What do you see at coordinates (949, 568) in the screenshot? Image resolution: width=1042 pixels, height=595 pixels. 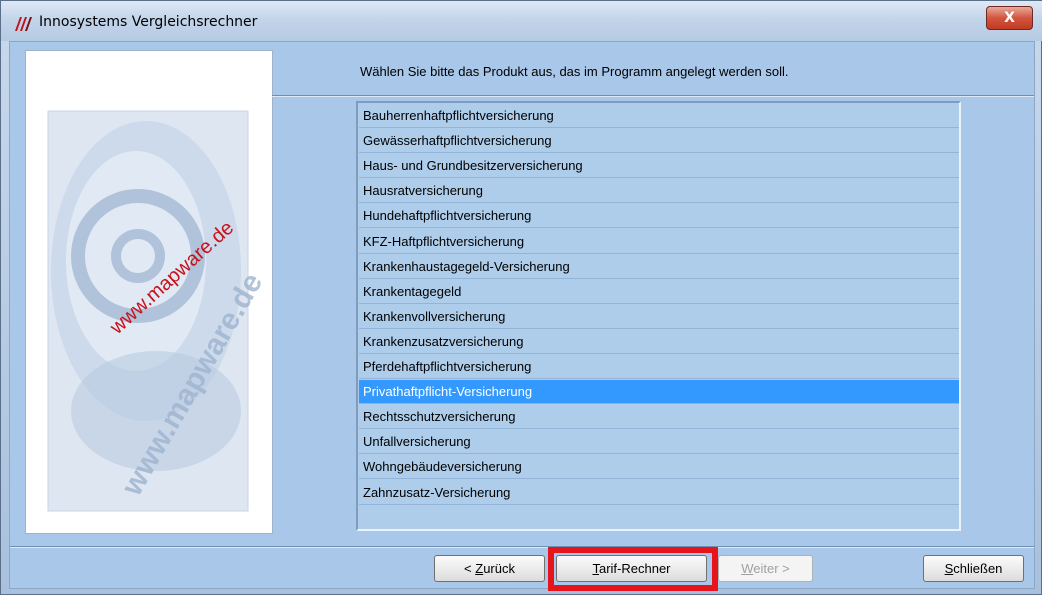 I see `close-button-mnemonic: S` at bounding box center [949, 568].